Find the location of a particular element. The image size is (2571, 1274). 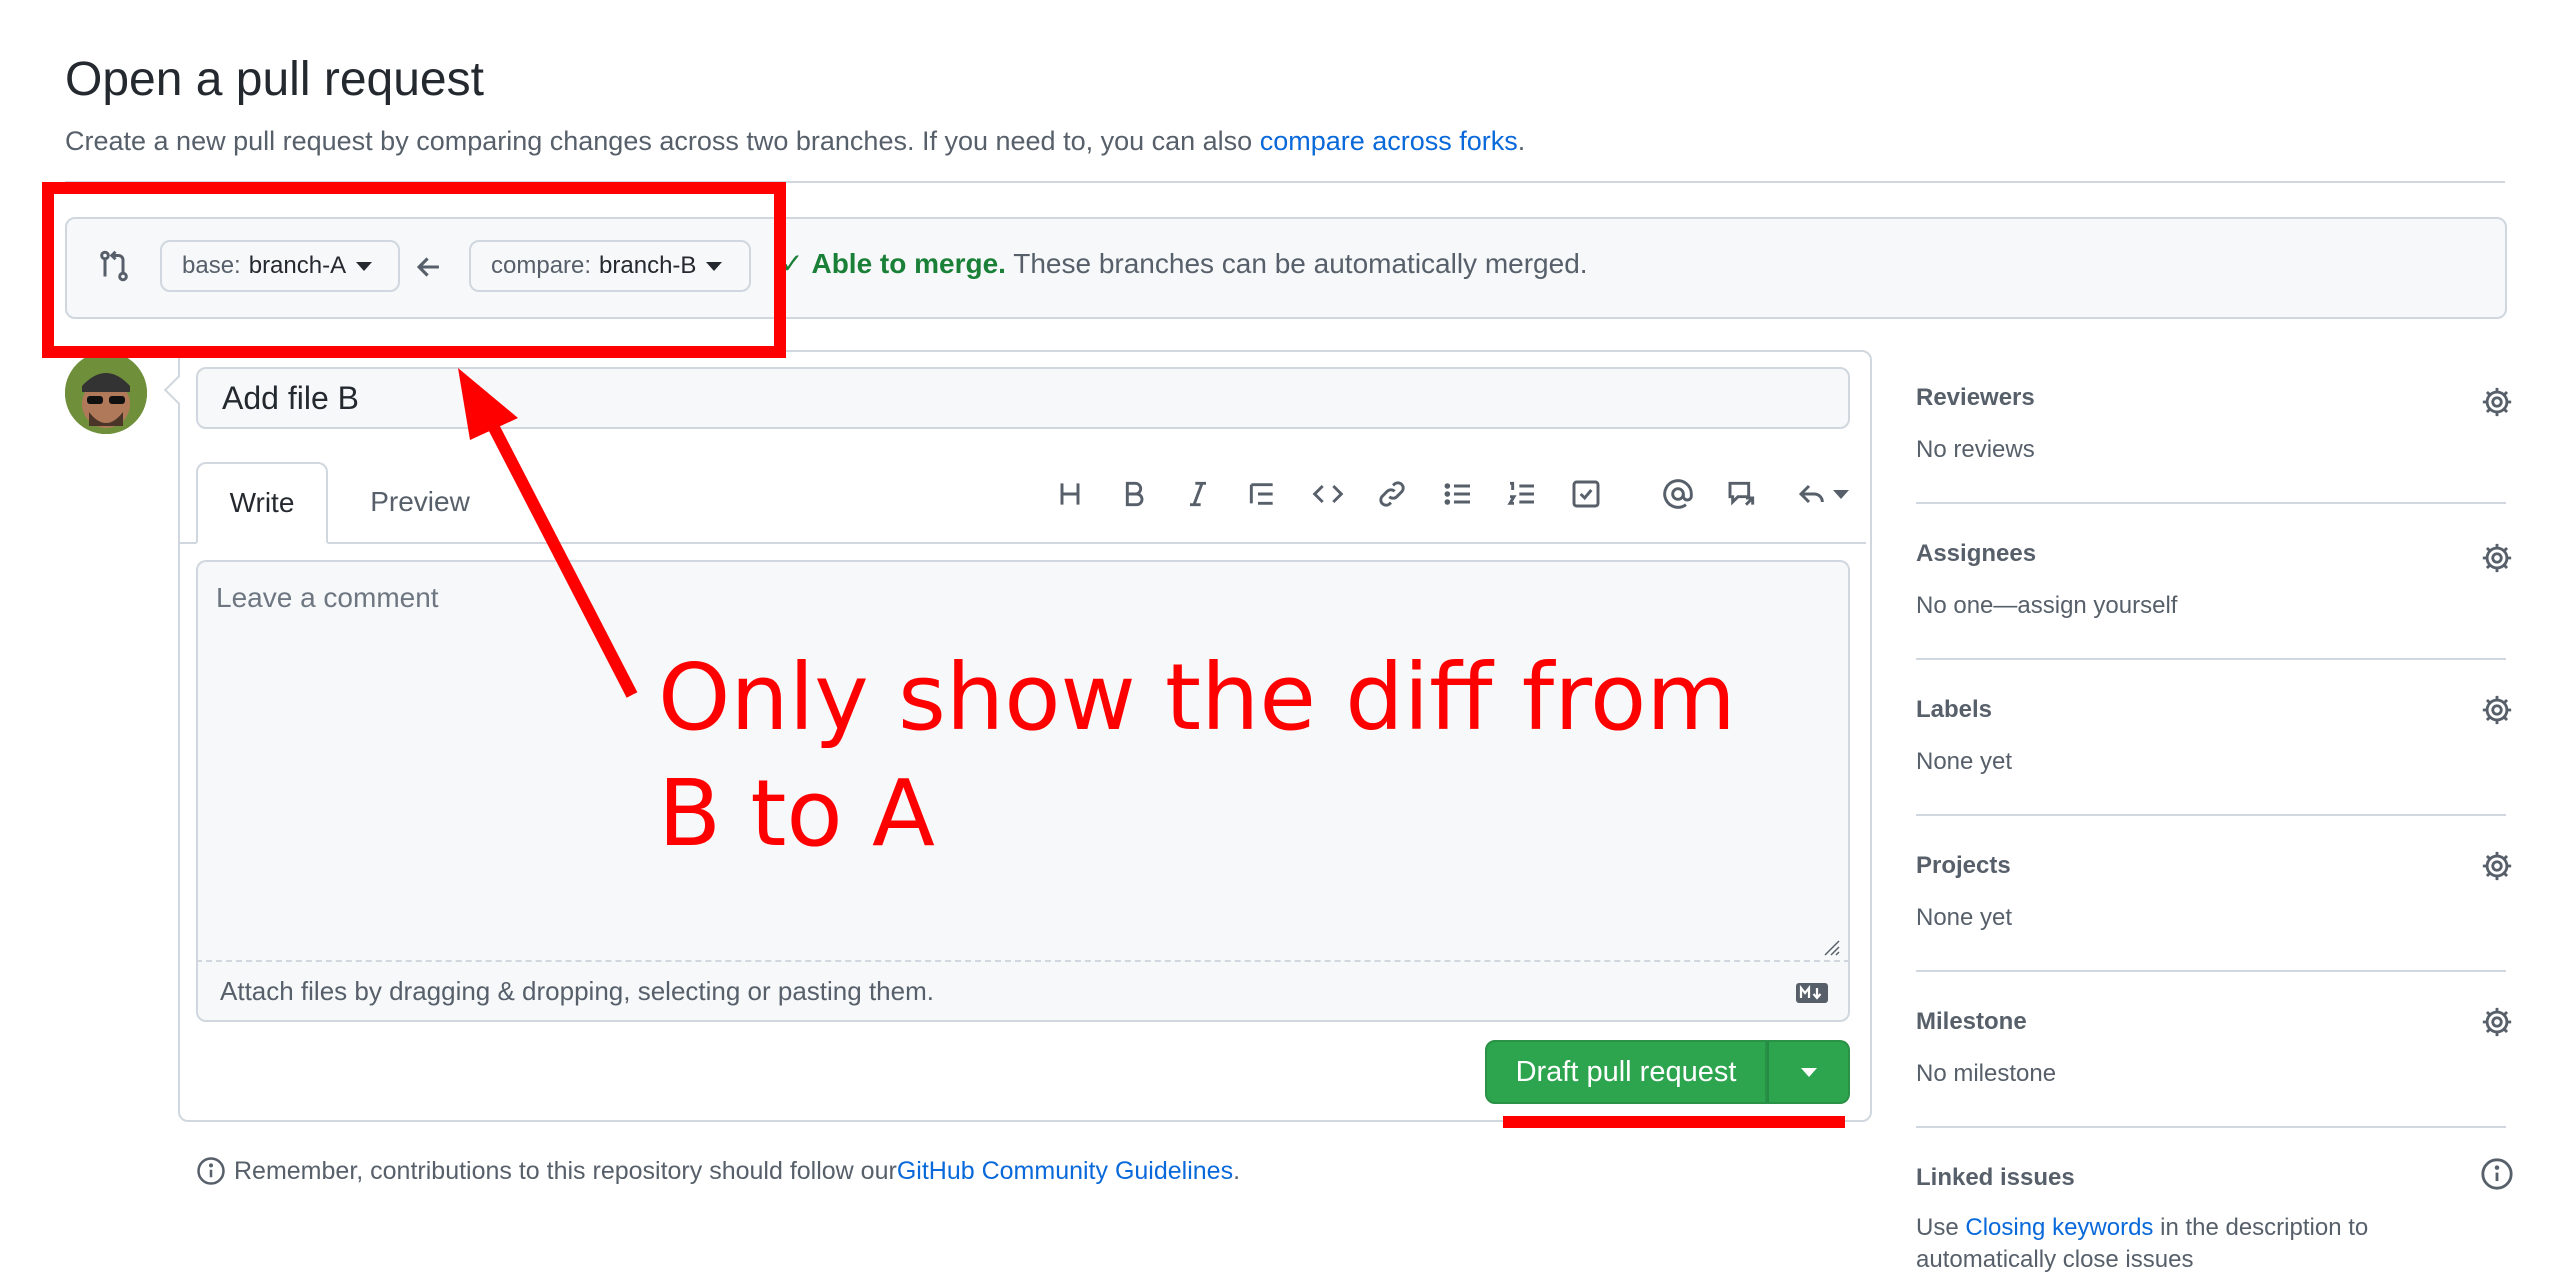

sidebar-heading-reviewers: Reviewers is located at coordinates (1975, 398).